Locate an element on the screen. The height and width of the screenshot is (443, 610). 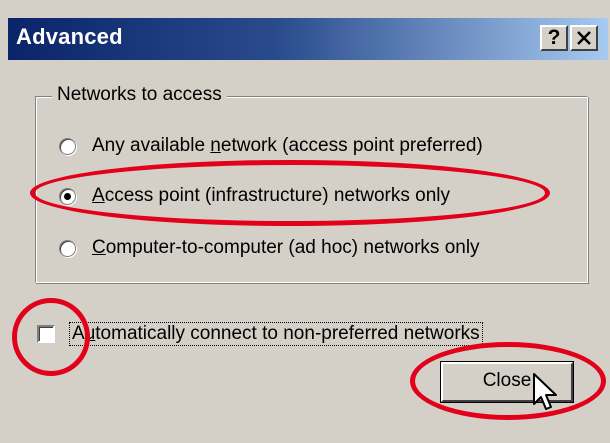
auto-connect-checkbox is located at coordinates (46, 334).